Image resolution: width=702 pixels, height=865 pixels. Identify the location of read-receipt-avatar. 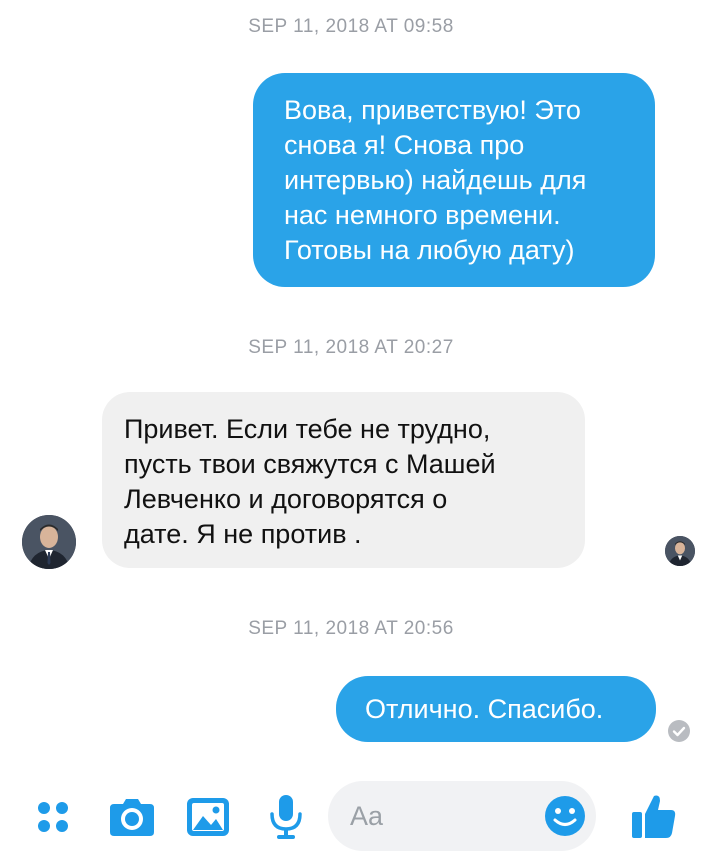
(680, 551).